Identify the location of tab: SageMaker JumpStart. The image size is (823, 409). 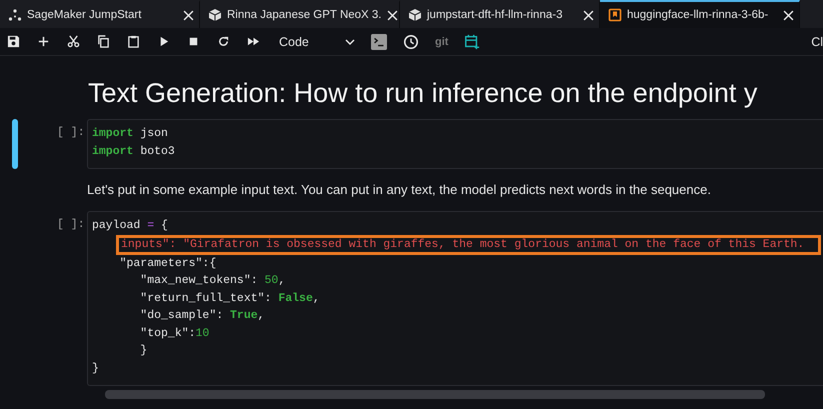
(100, 14).